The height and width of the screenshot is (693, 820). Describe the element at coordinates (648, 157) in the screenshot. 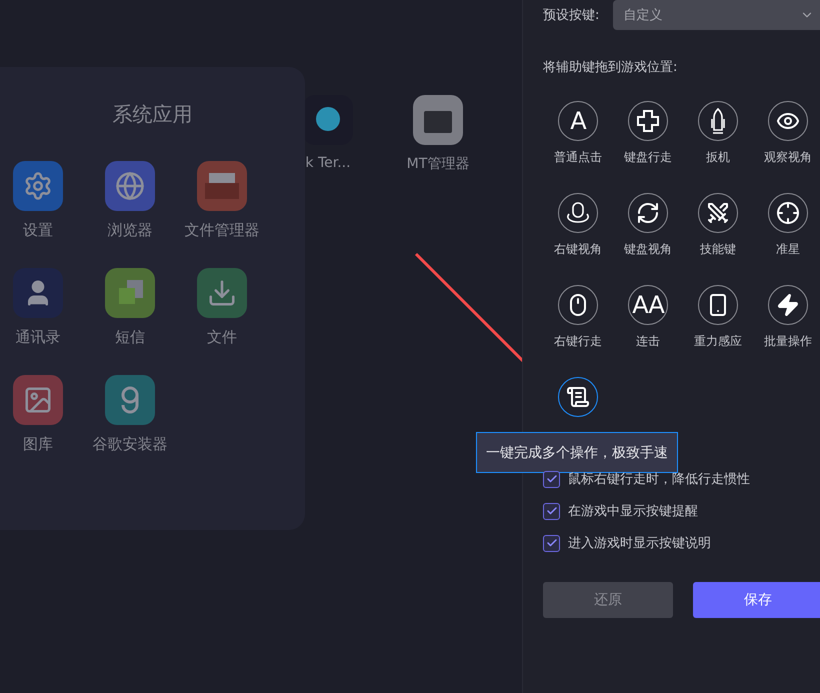

I see `key-label: 键盘行走` at that location.